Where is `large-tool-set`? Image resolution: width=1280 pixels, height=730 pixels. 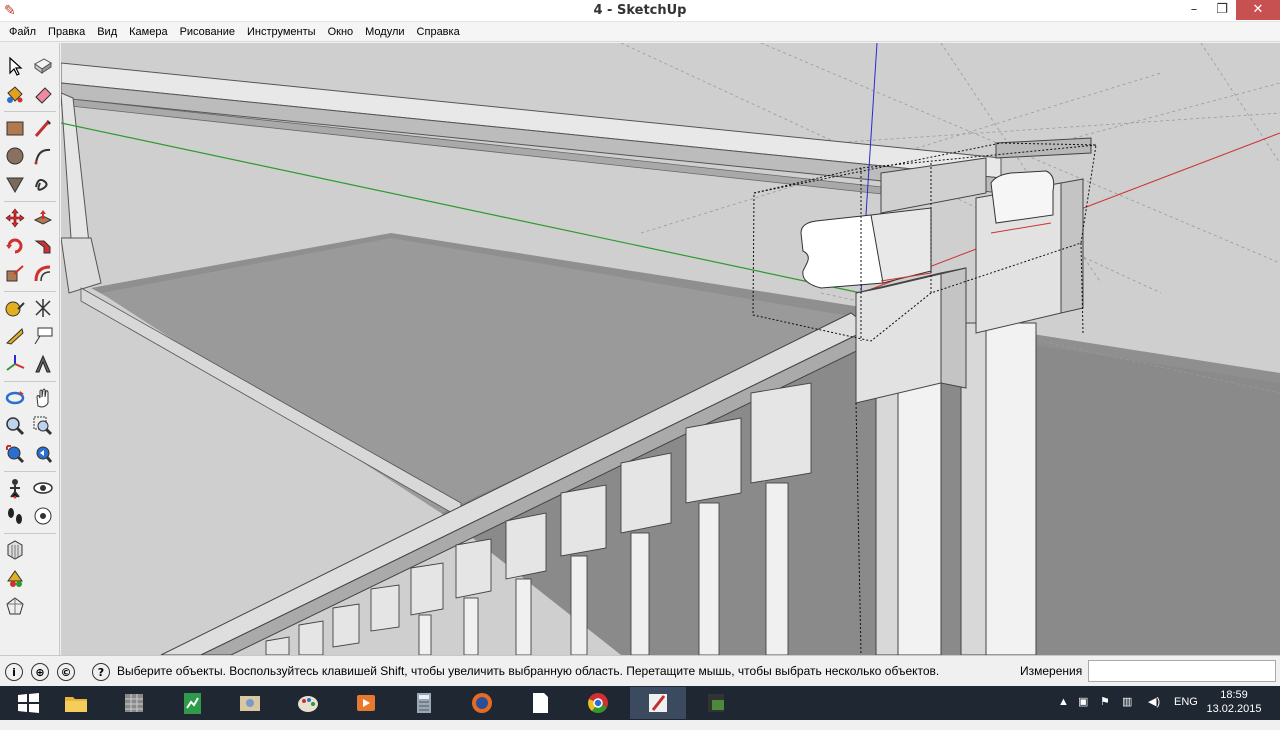
large-tool-set is located at coordinates (30, 349).